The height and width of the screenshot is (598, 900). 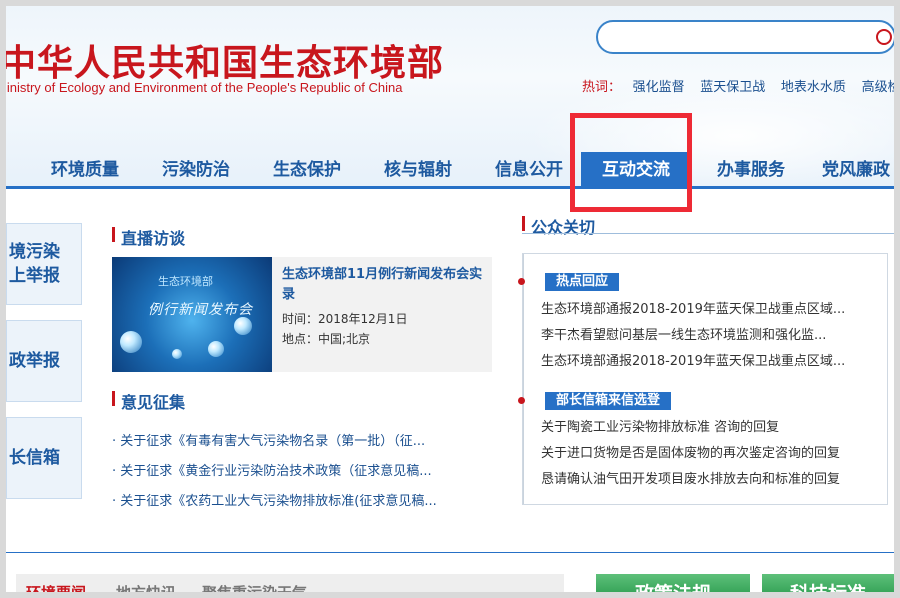 What do you see at coordinates (746, 37) in the screenshot?
I see `search-input` at bounding box center [746, 37].